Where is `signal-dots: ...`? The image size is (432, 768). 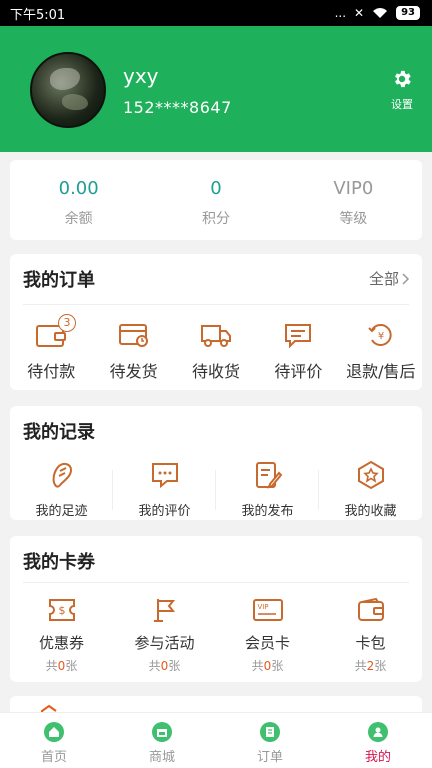 signal-dots: ... is located at coordinates (340, 13).